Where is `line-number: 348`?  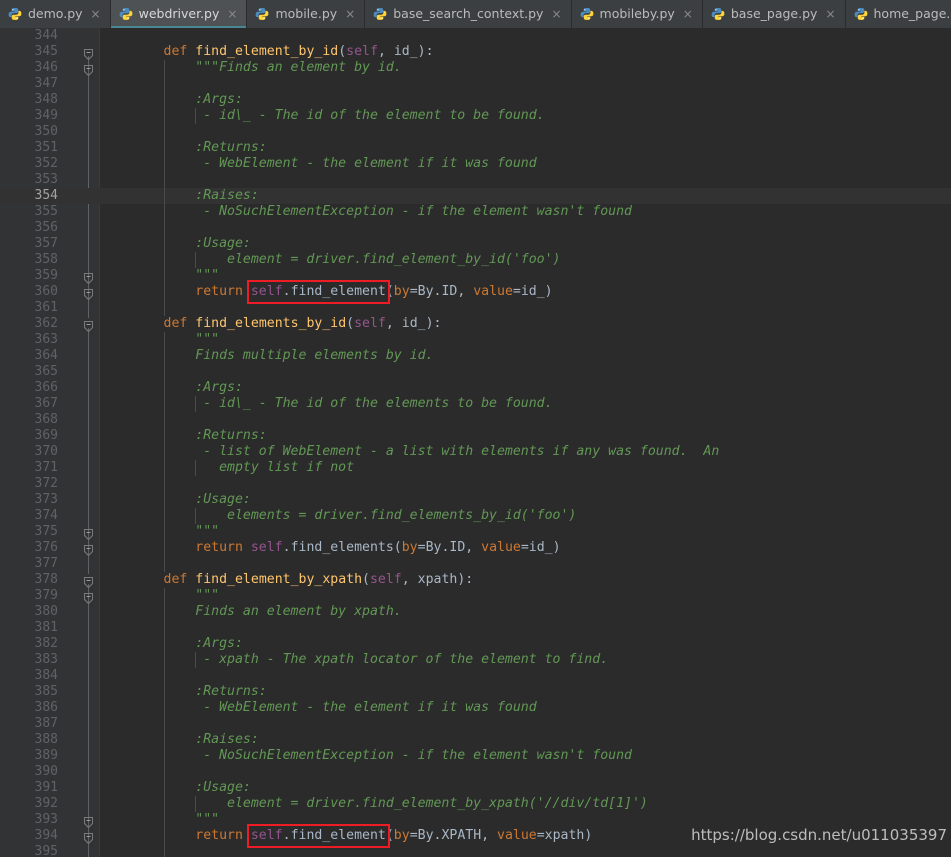
line-number: 348 is located at coordinates (46, 99).